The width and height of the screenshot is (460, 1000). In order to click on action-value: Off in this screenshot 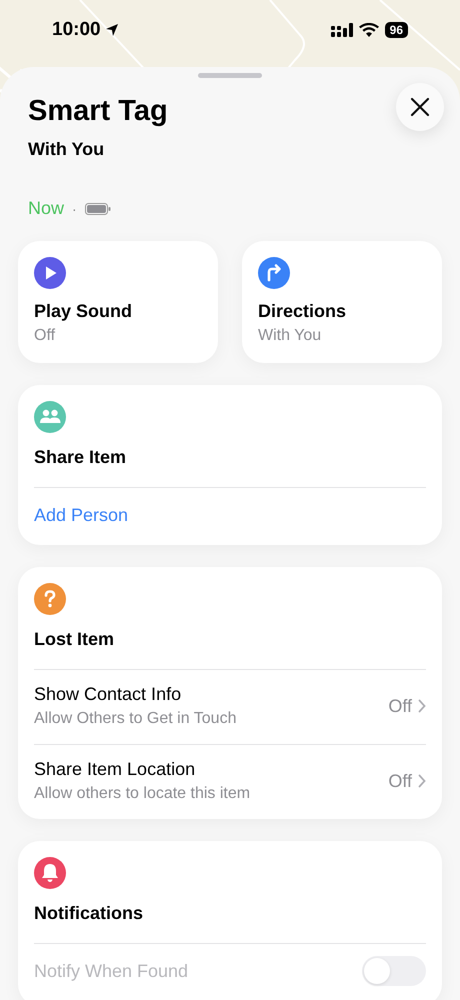, I will do `click(45, 336)`.